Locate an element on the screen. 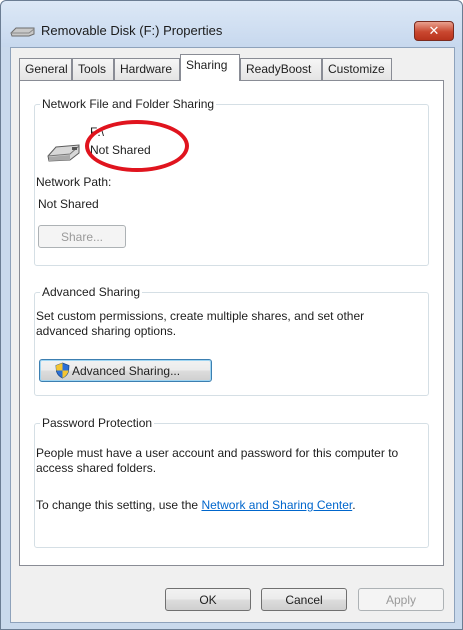 The image size is (463, 630). tab-hardware: Hardware is located at coordinates (147, 69).